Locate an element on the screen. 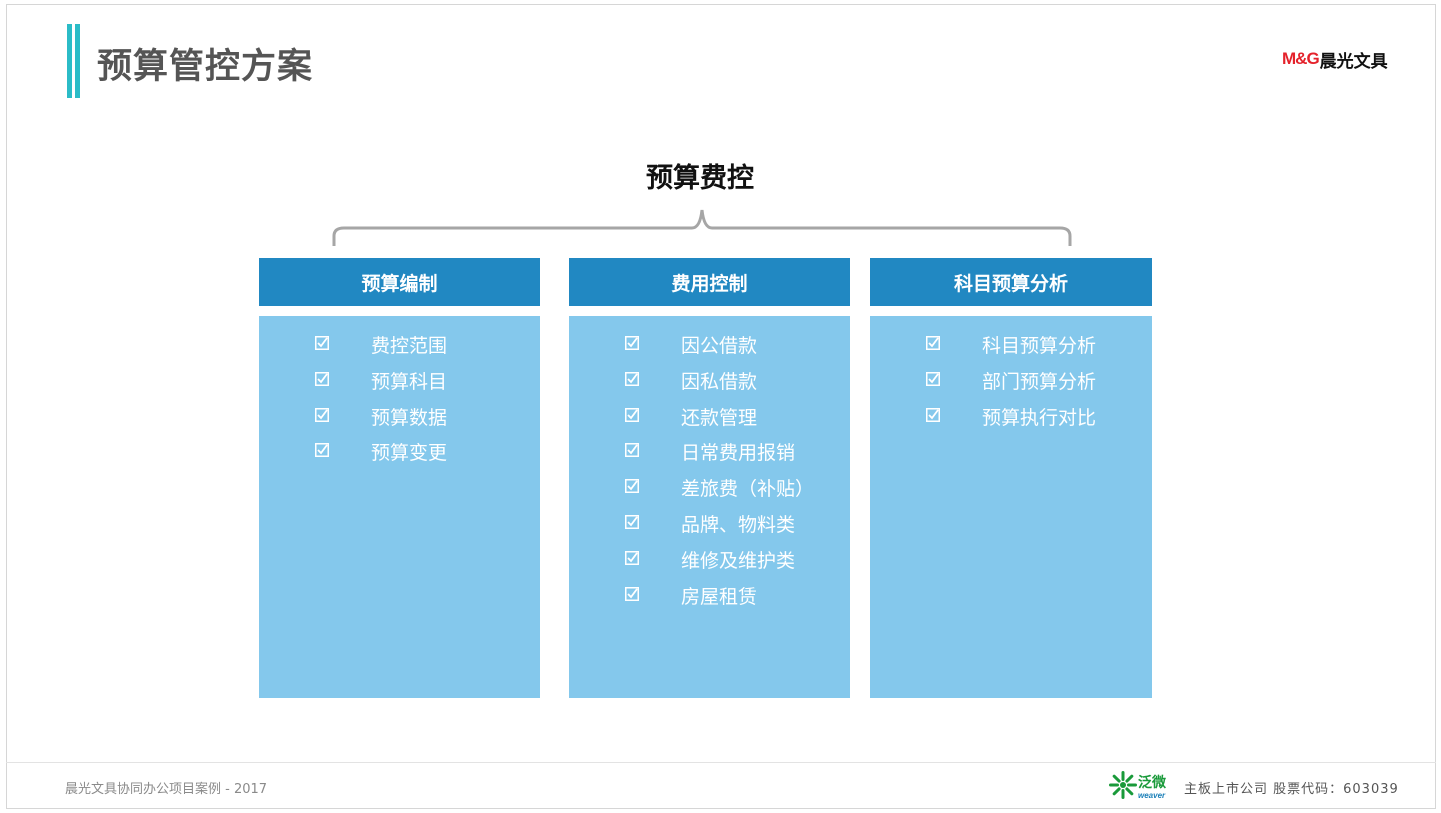 The width and height of the screenshot is (1441, 813). list-item-label: 预算变更 is located at coordinates (409, 453).